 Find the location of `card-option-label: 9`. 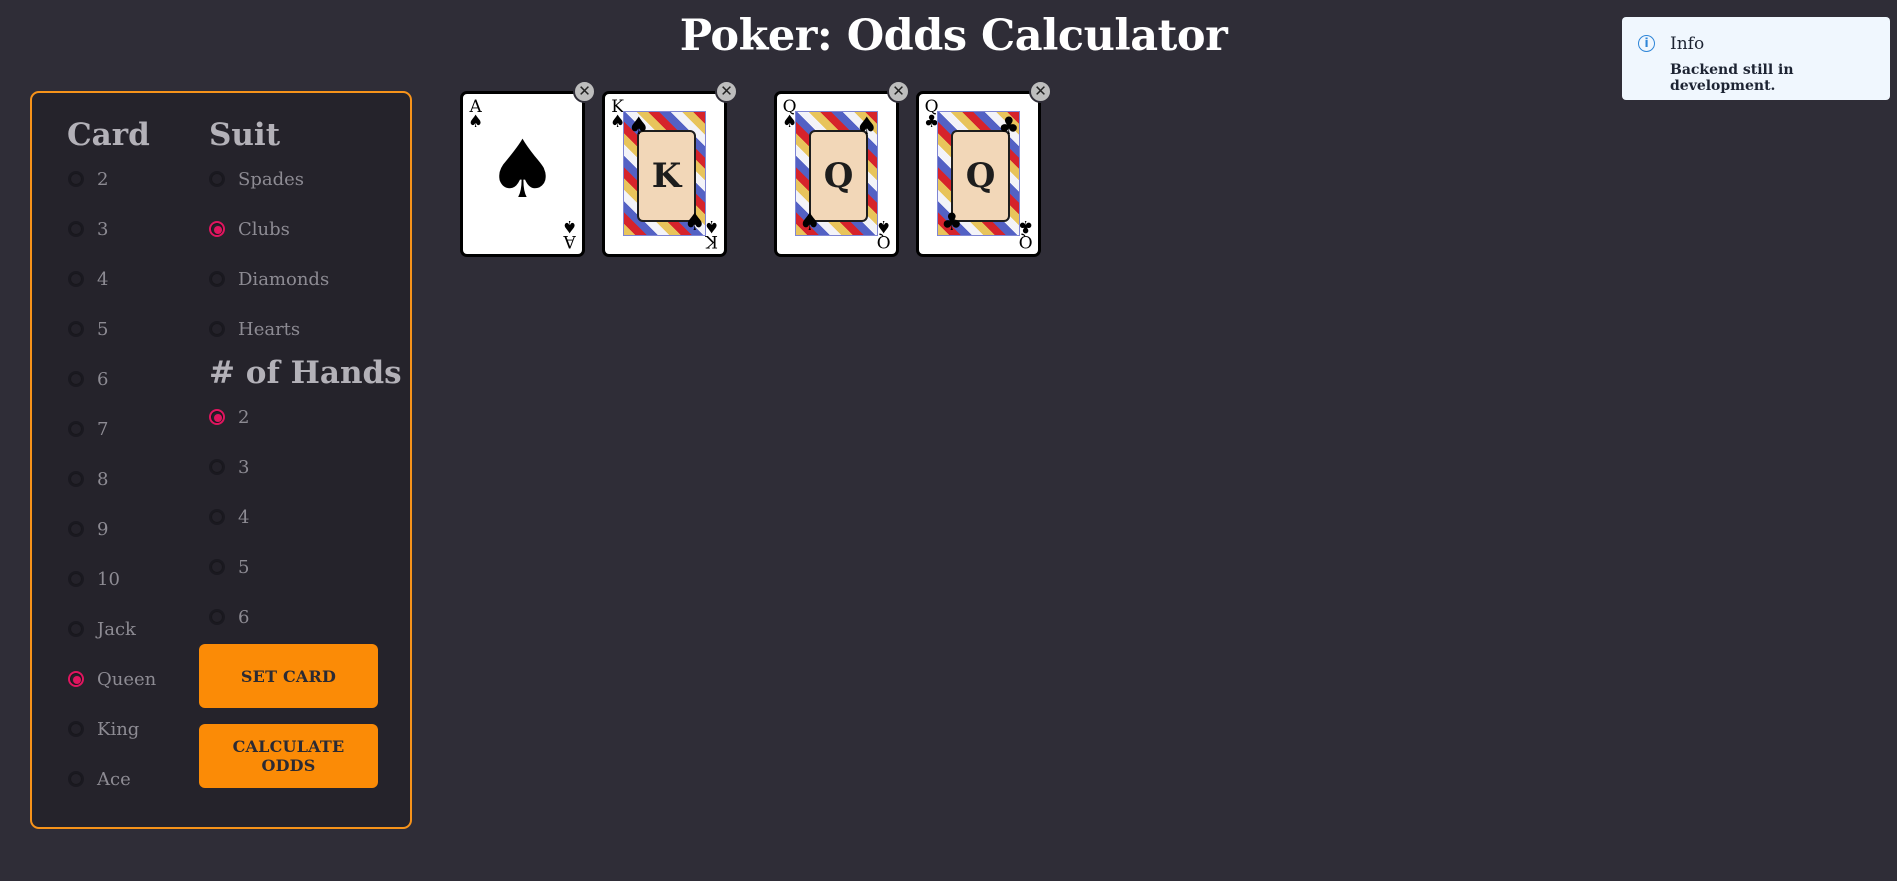

card-option-label: 9 is located at coordinates (103, 529).